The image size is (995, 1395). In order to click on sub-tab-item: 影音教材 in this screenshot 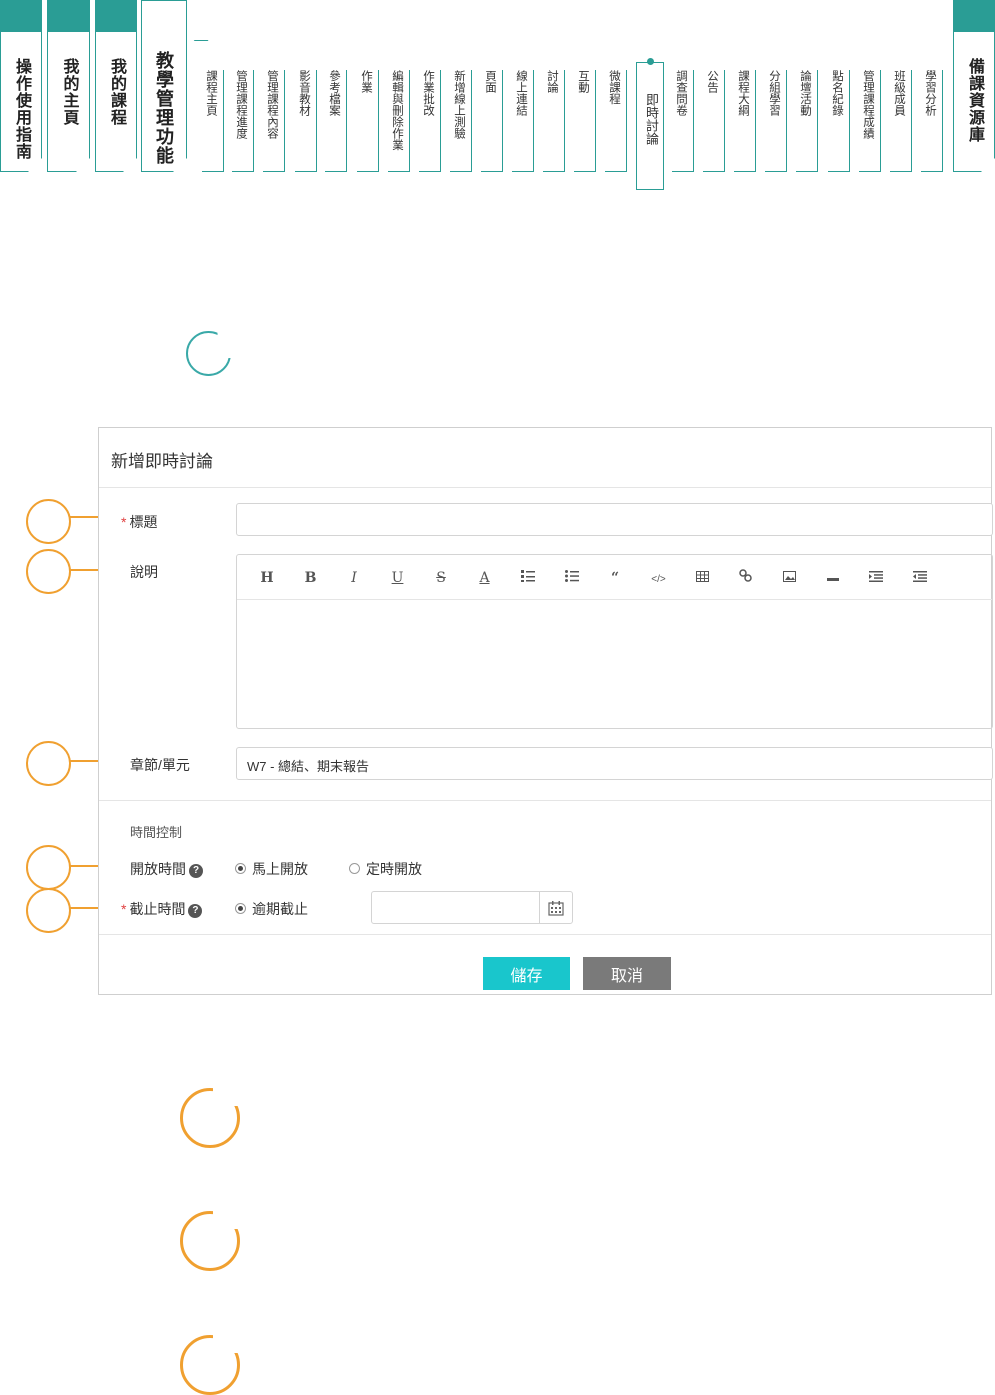, I will do `click(306, 121)`.